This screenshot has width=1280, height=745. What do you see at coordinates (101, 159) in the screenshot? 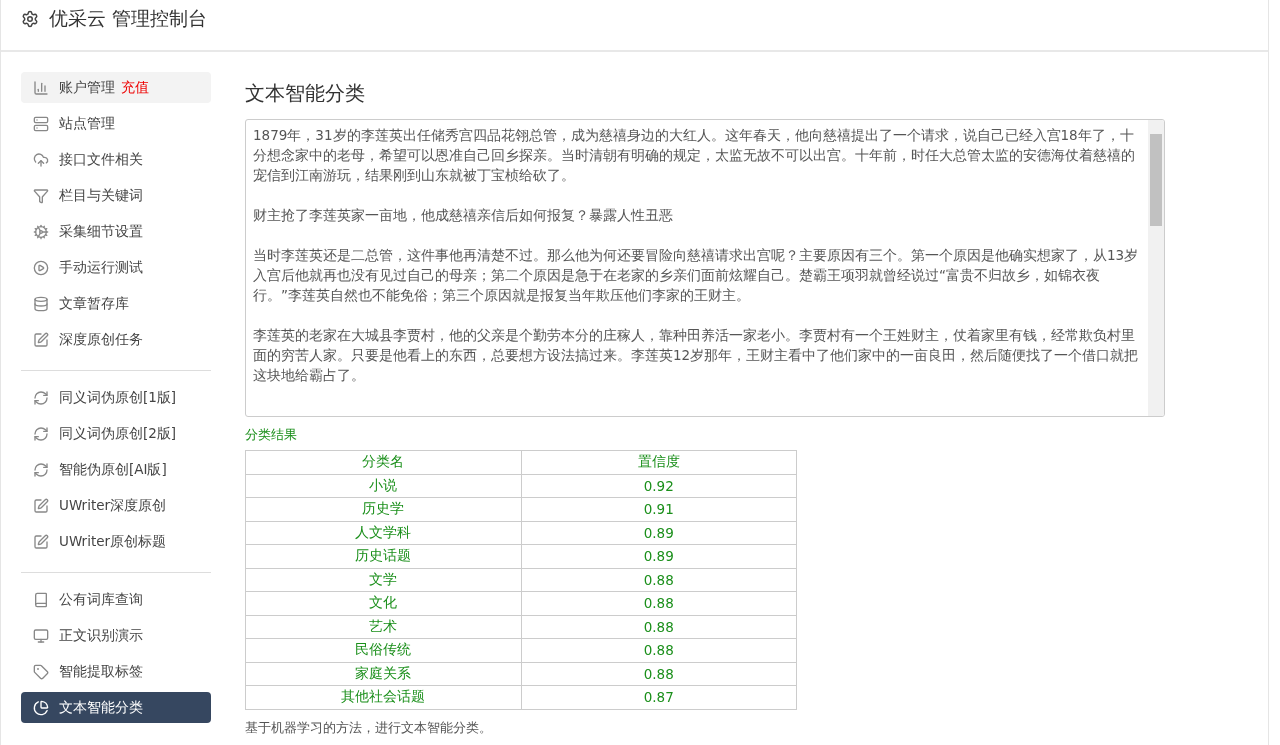
I see `sidebar-item-label: 接口文件相关` at bounding box center [101, 159].